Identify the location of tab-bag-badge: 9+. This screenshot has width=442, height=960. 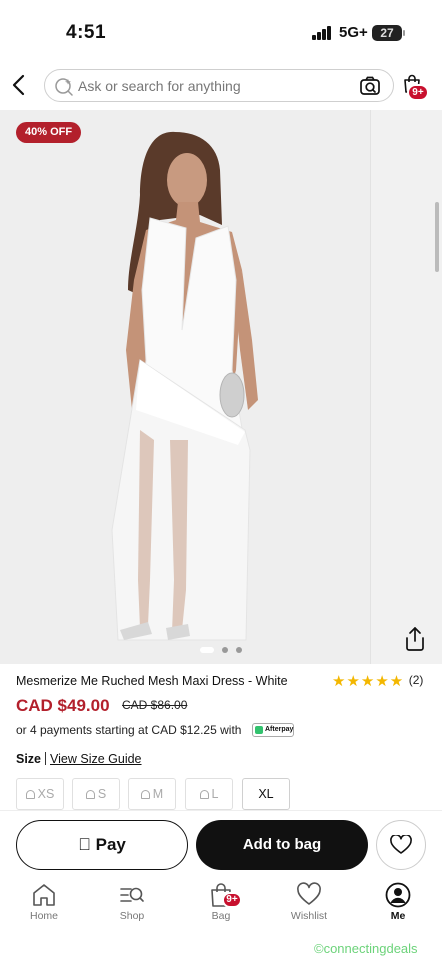
(232, 900).